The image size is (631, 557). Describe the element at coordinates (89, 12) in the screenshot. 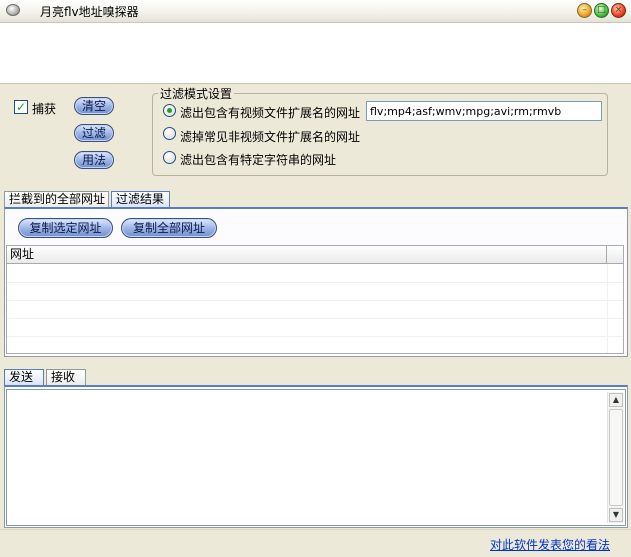

I see `window-title: 月亮flv地址嗅探器` at that location.